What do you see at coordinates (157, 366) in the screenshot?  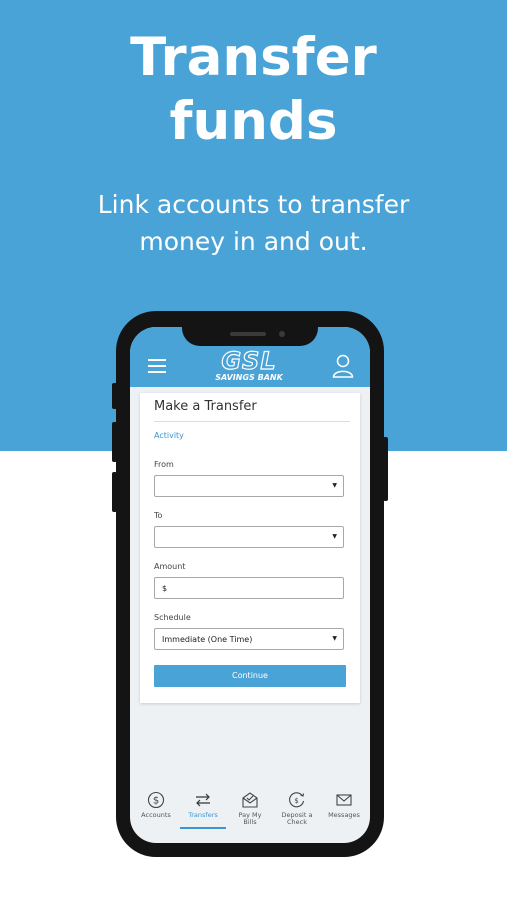 I see `hamburger-icon` at bounding box center [157, 366].